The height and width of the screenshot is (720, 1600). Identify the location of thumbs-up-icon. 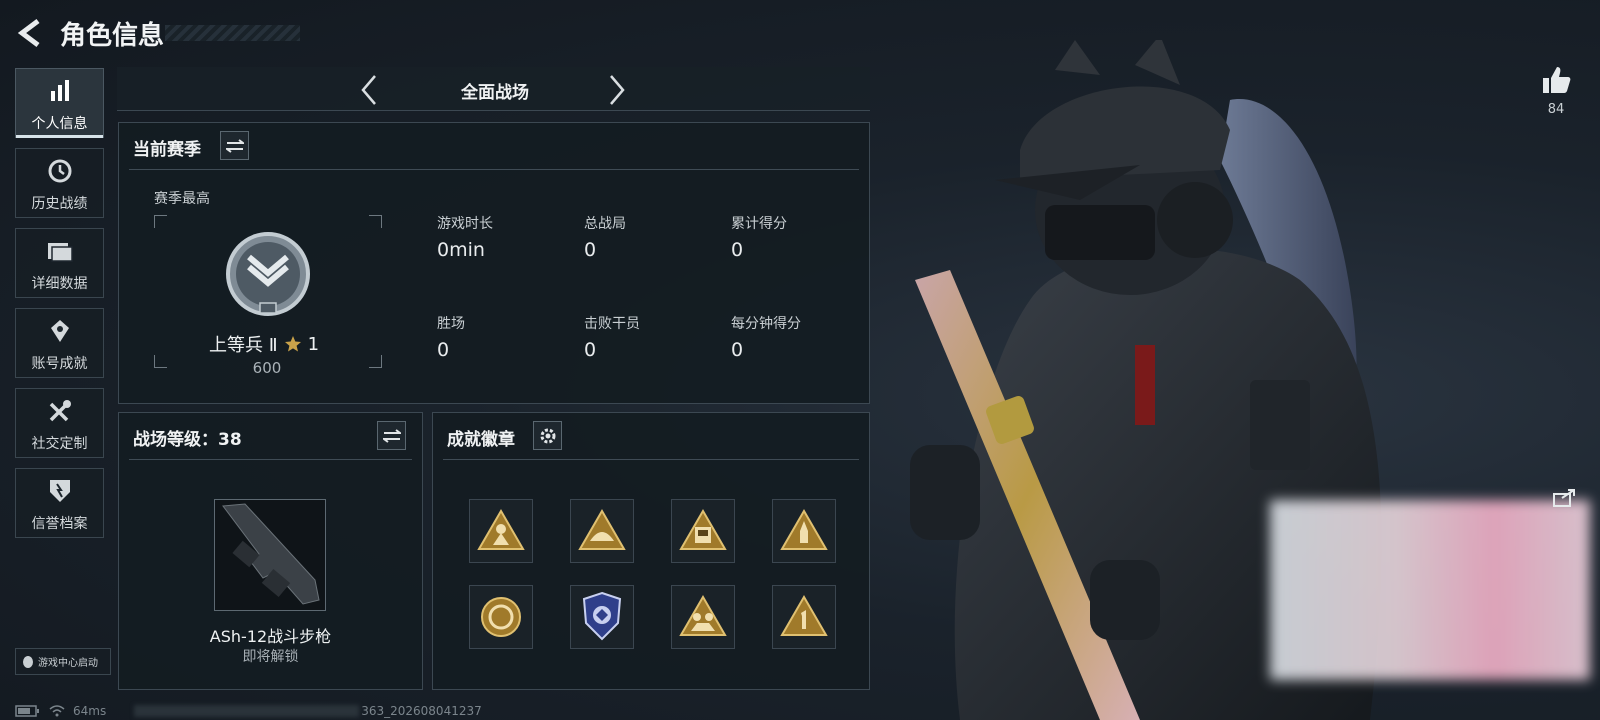
(1557, 80).